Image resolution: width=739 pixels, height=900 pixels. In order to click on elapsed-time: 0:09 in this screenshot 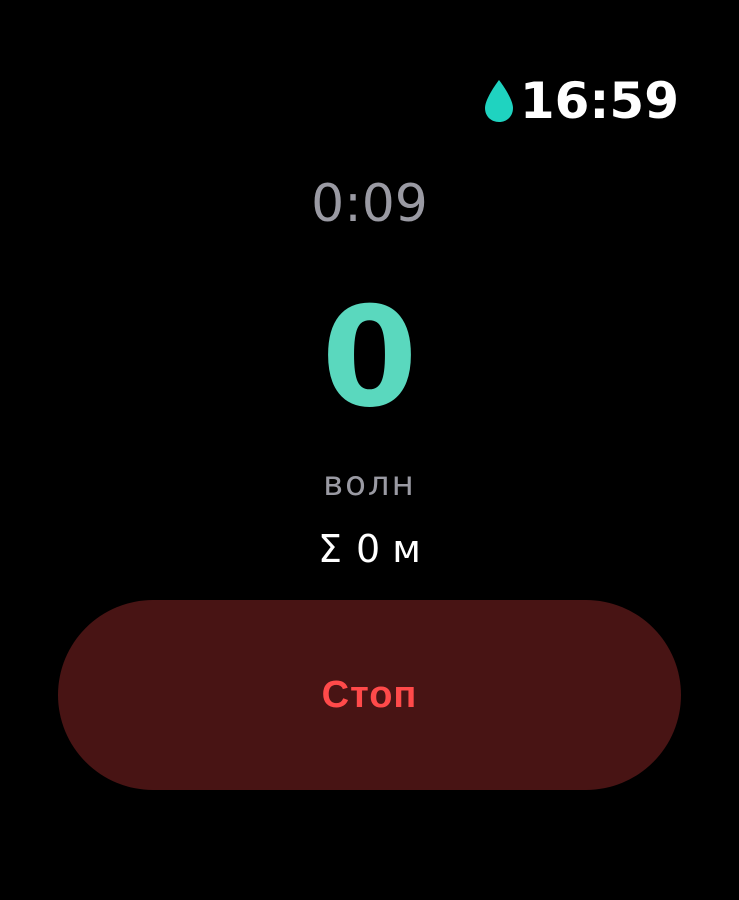, I will do `click(369, 204)`.